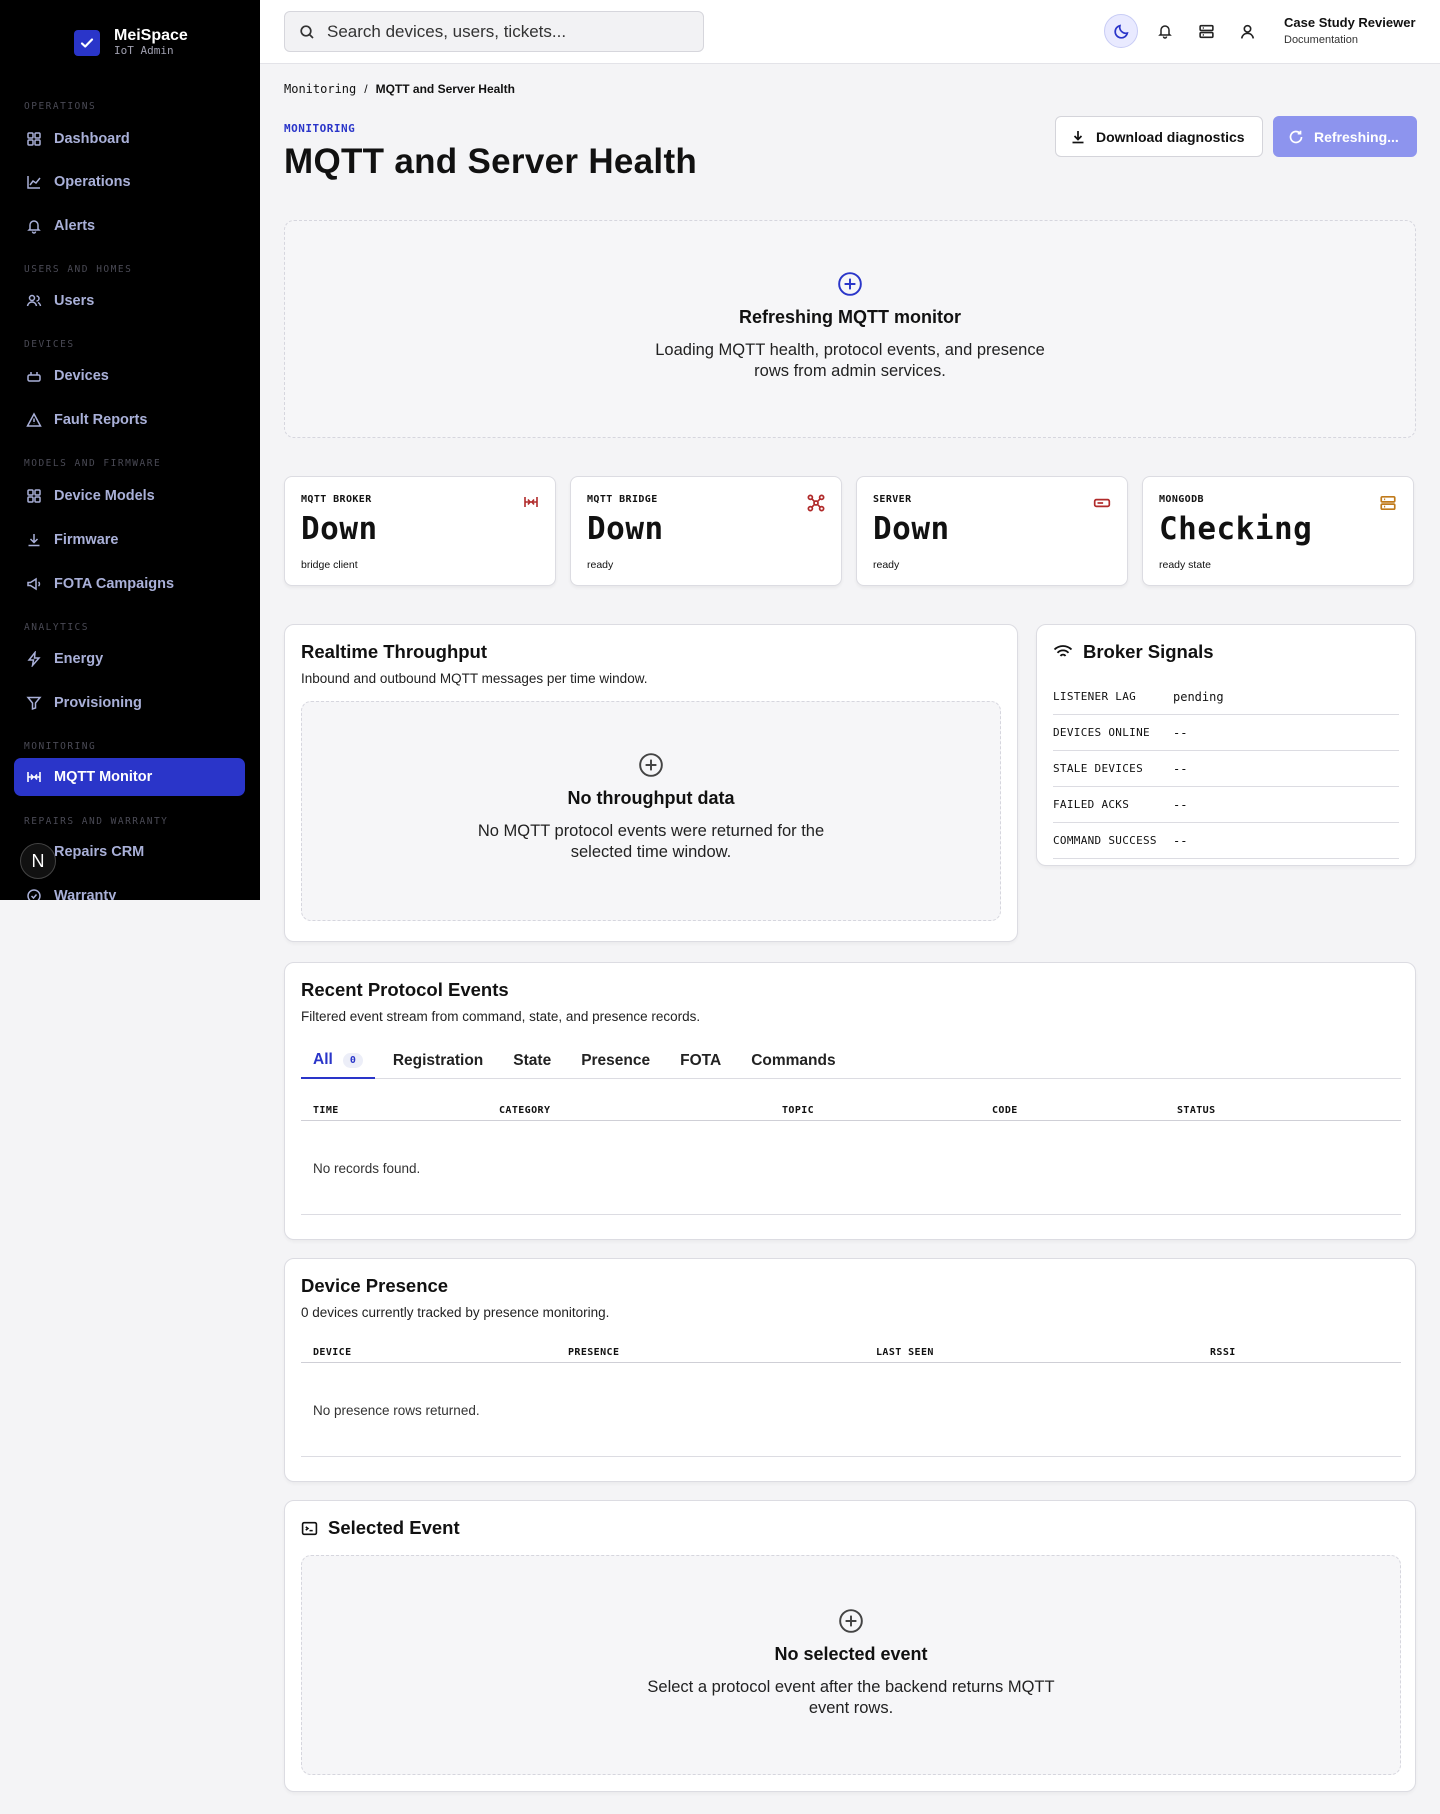  What do you see at coordinates (532, 1061) in the screenshot?
I see `tab-state: State` at bounding box center [532, 1061].